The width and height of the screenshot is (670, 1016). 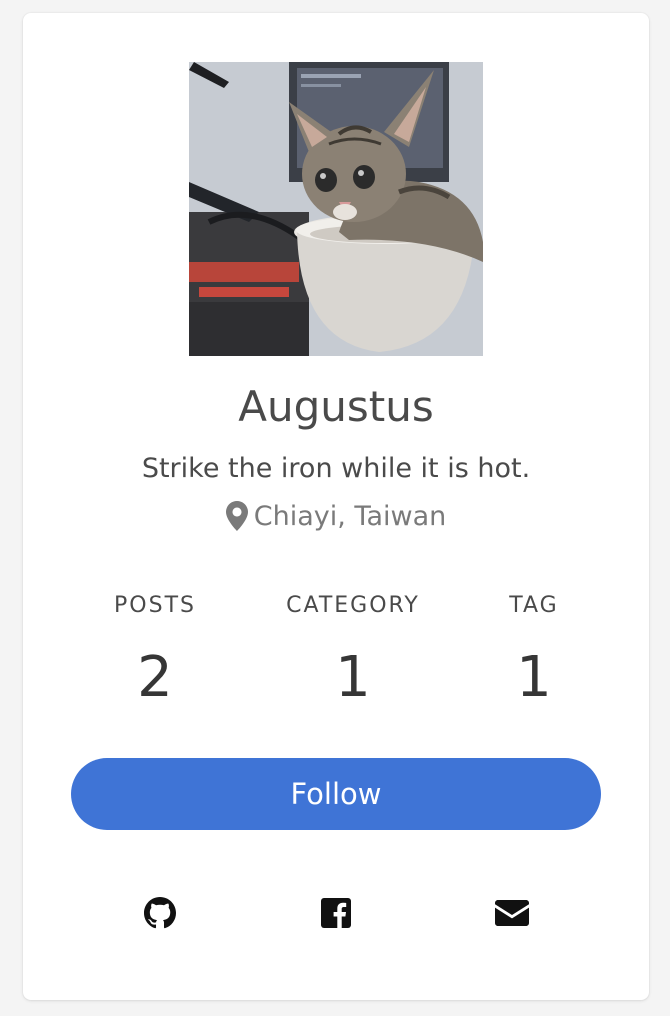 I want to click on profile-location: Chiayi, Taiwan, so click(x=336, y=520).